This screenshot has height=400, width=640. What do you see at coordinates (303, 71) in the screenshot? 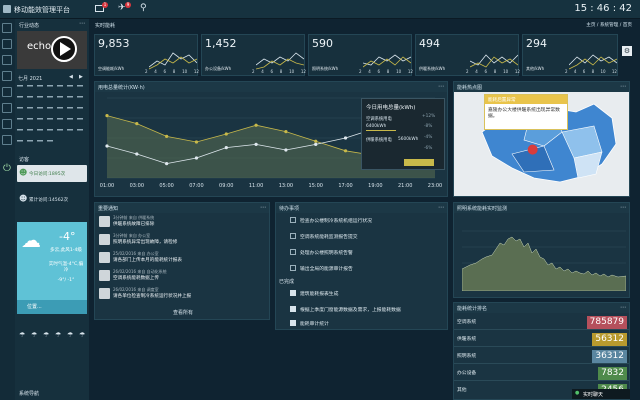
I see `stat-tick: 12` at bounding box center [303, 71].